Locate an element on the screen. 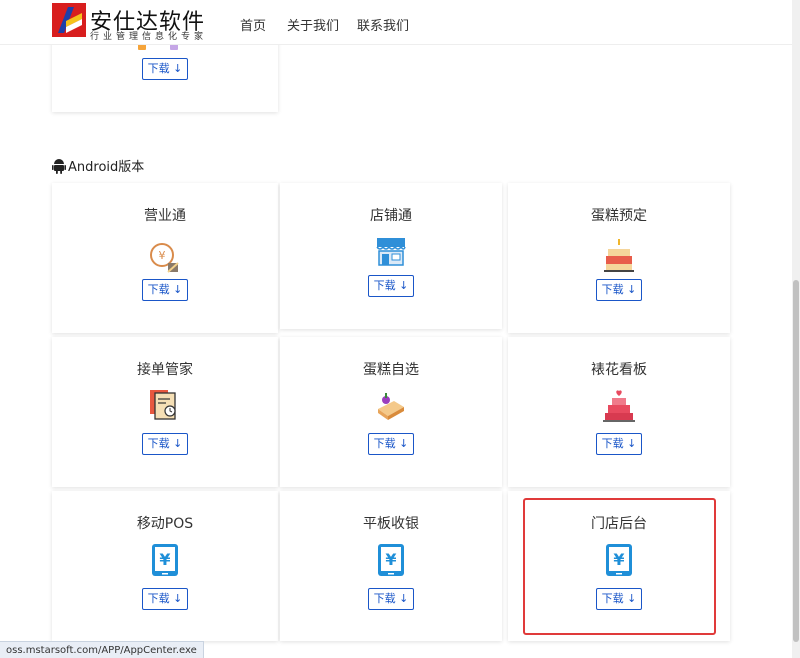 This screenshot has height=658, width=800. app-card-decoration-board: 裱花看板 下载 ↓ is located at coordinates (619, 412).